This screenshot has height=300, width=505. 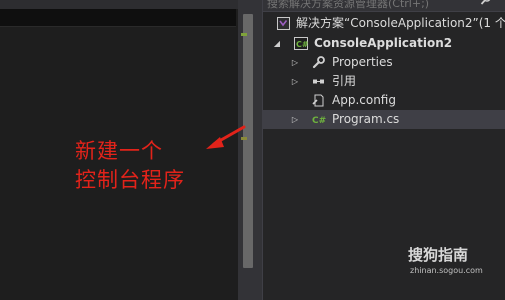 What do you see at coordinates (488, 4) in the screenshot?
I see `search-icon` at bounding box center [488, 4].